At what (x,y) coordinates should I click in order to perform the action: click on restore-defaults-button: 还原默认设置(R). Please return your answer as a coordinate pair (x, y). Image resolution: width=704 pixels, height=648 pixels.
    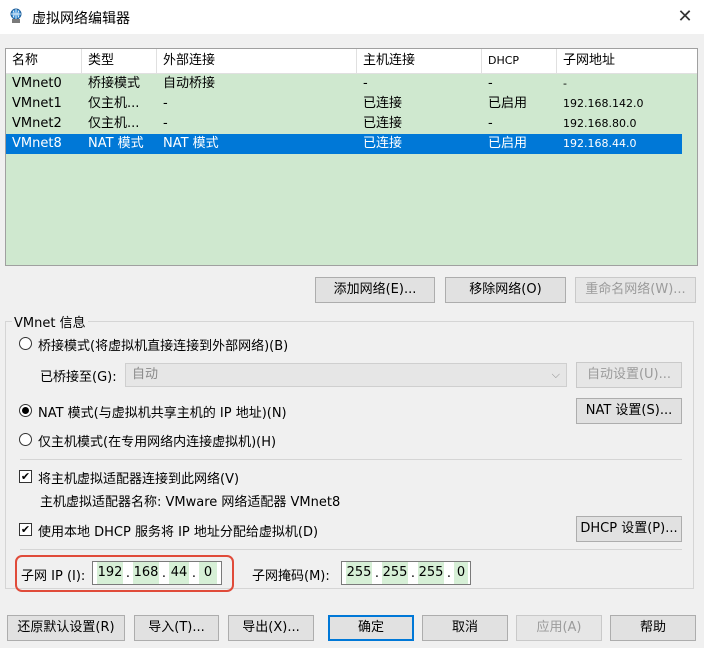
    Looking at the image, I should click on (66, 628).